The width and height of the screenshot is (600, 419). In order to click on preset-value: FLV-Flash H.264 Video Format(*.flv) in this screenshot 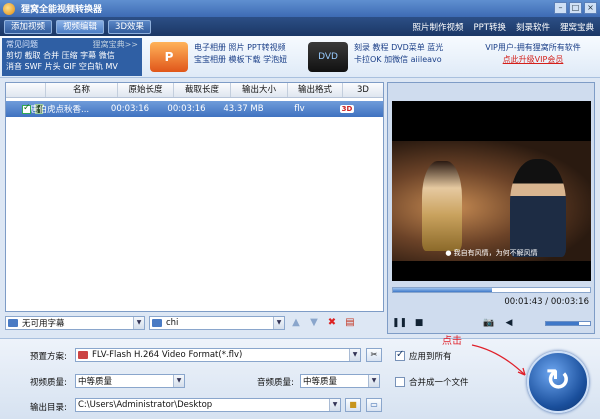, I will do `click(167, 355)`.